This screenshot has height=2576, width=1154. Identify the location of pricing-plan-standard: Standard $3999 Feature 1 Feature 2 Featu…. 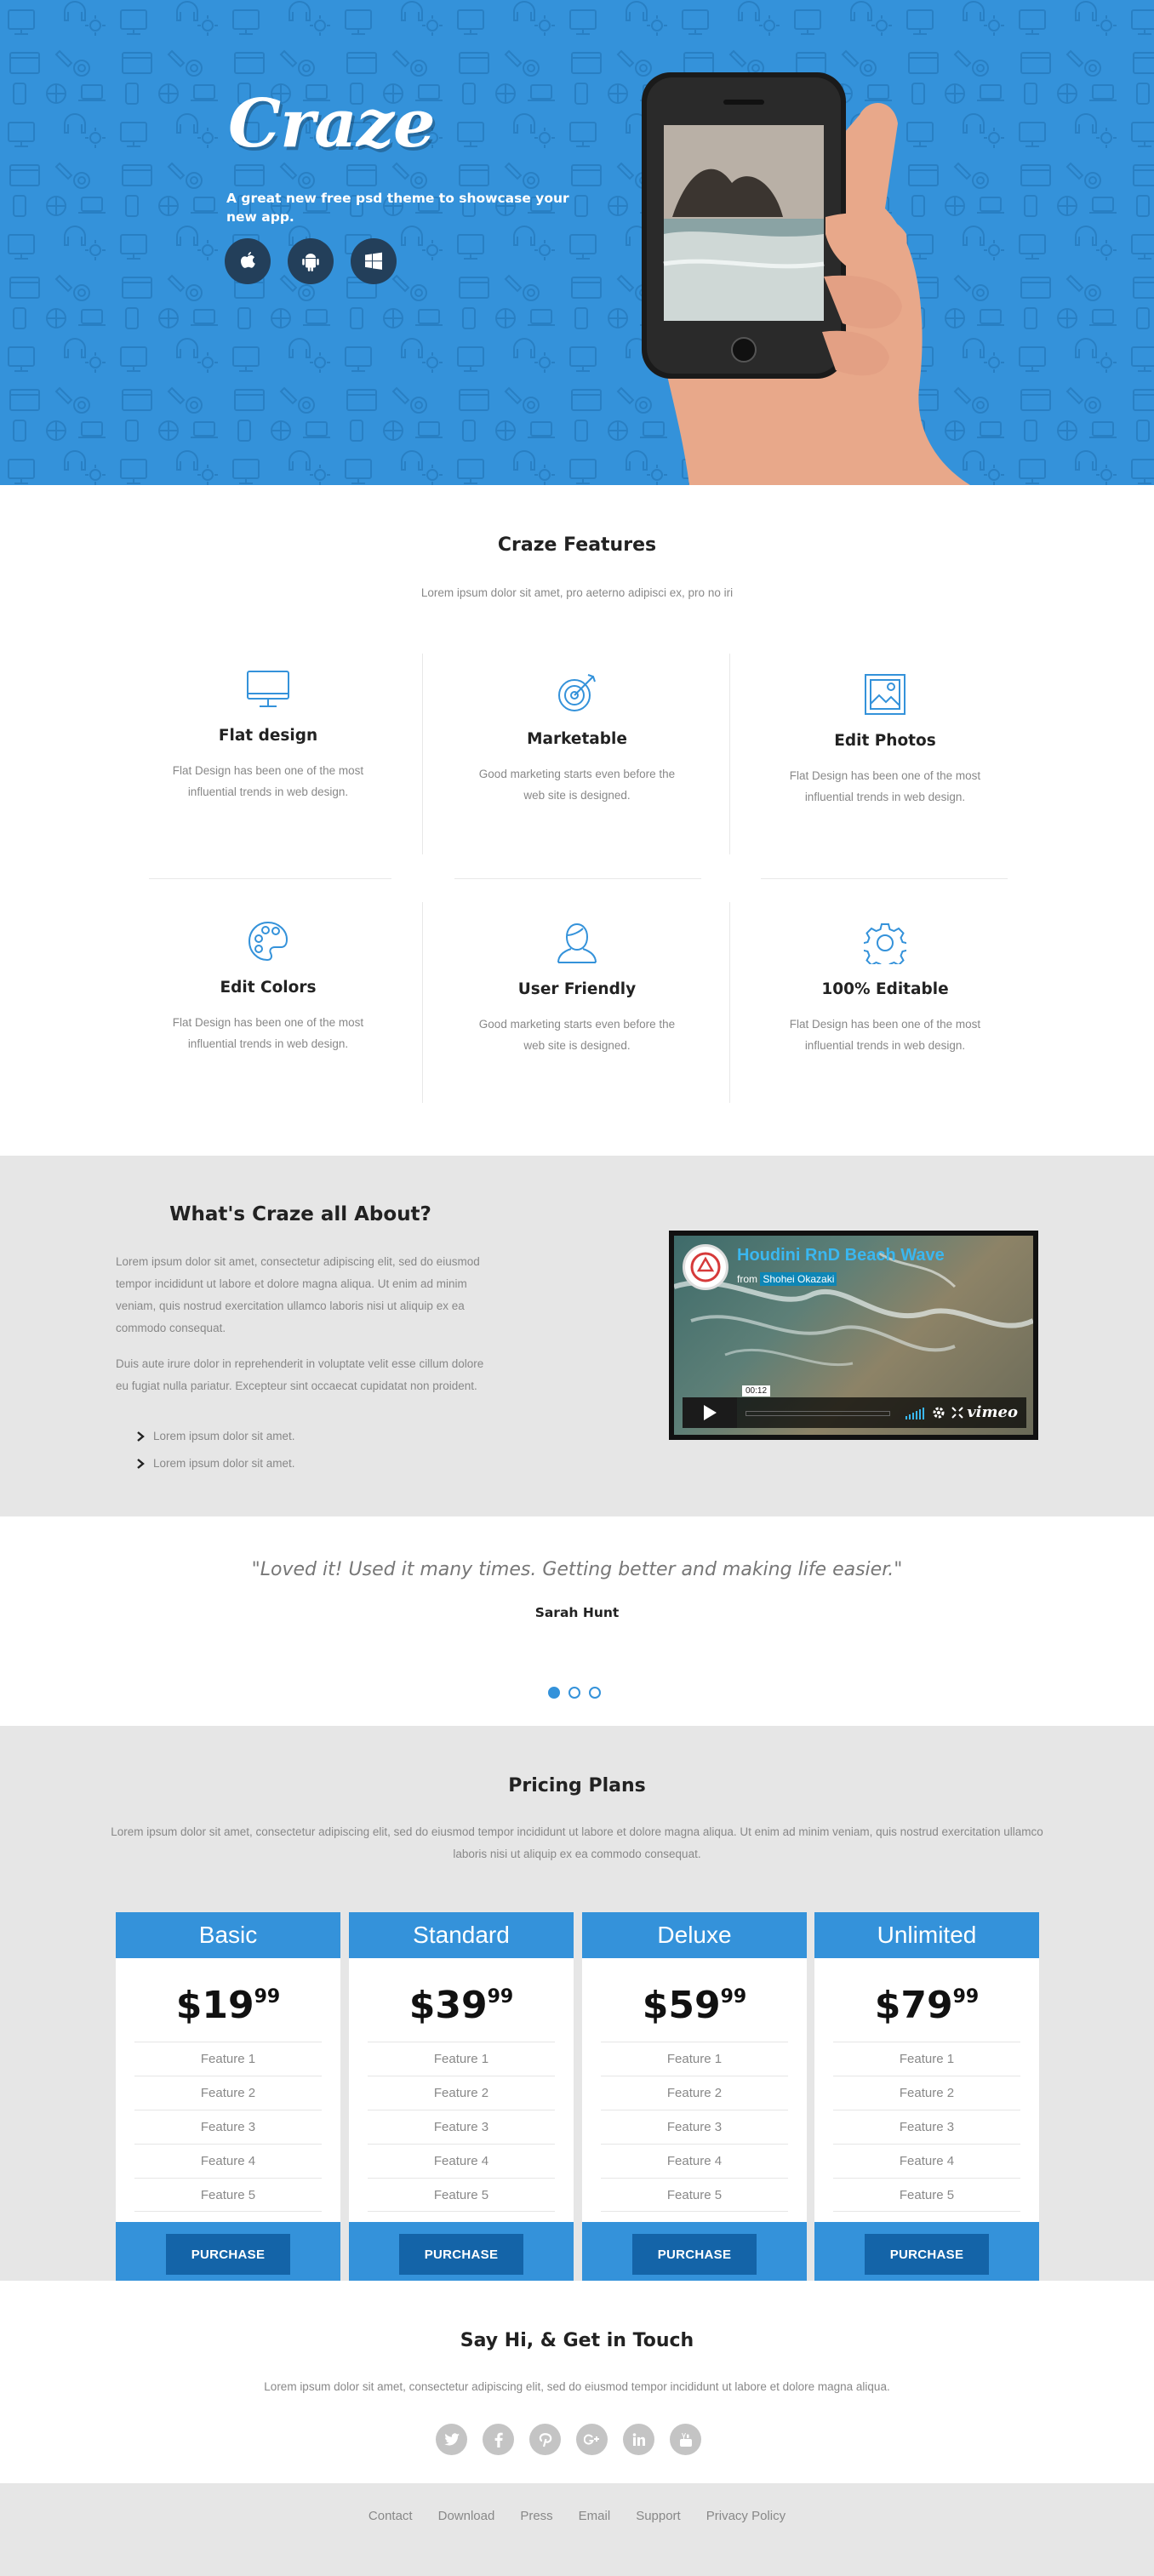
(461, 2099).